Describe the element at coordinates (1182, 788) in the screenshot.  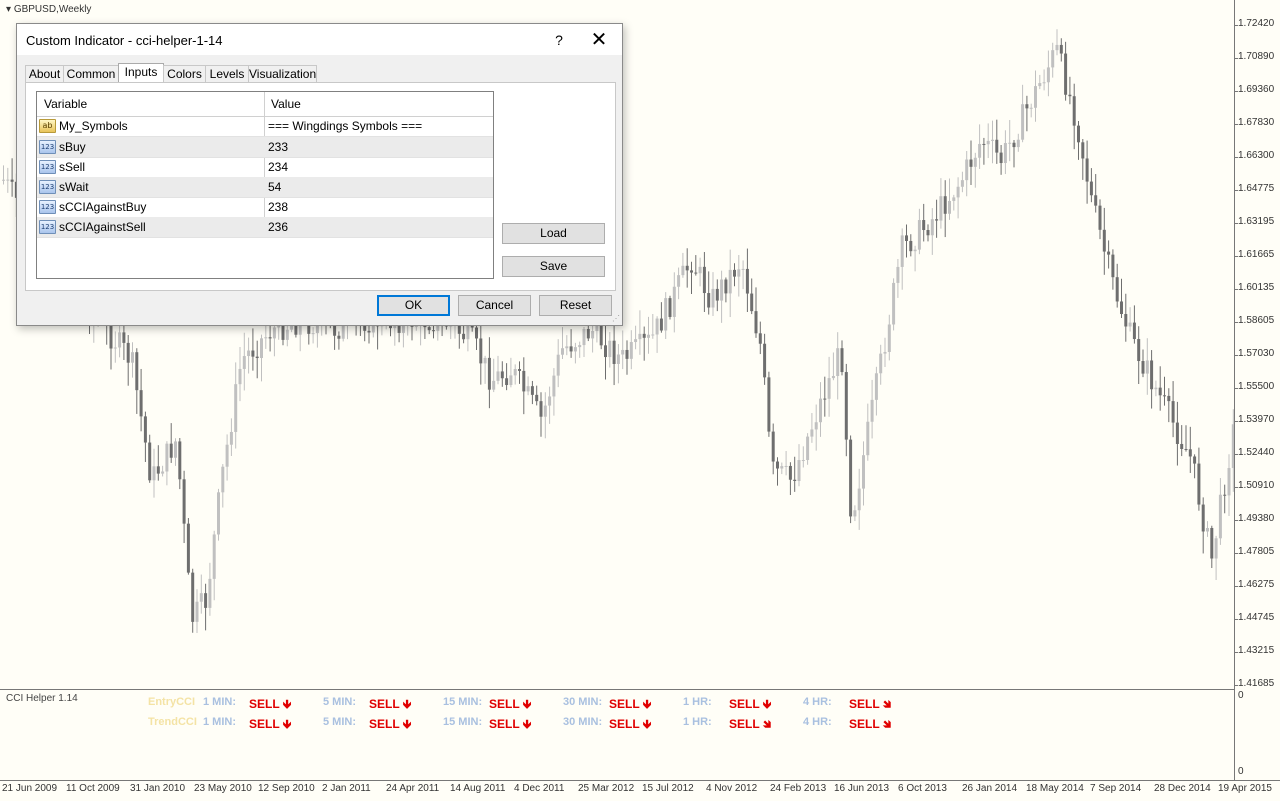
I see `time-tick-label: 28 Dec 2014` at that location.